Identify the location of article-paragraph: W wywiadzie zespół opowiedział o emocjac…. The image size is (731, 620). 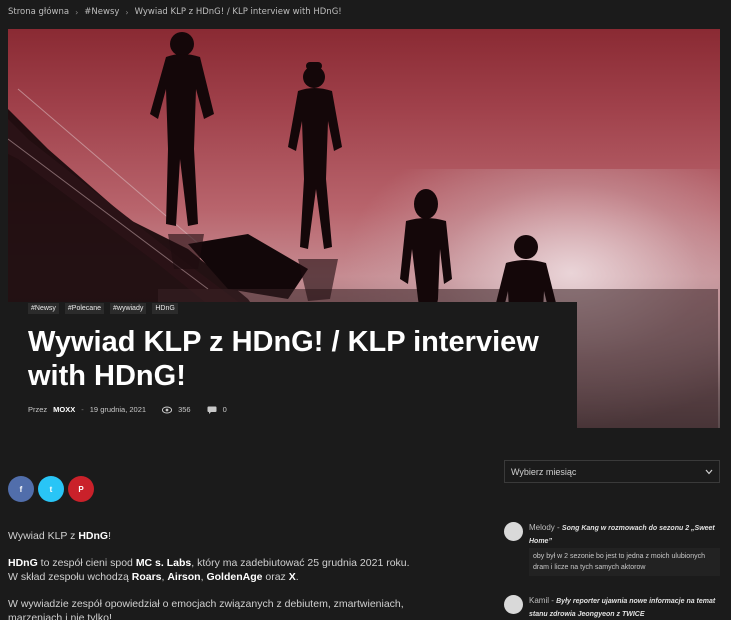
(206, 609).